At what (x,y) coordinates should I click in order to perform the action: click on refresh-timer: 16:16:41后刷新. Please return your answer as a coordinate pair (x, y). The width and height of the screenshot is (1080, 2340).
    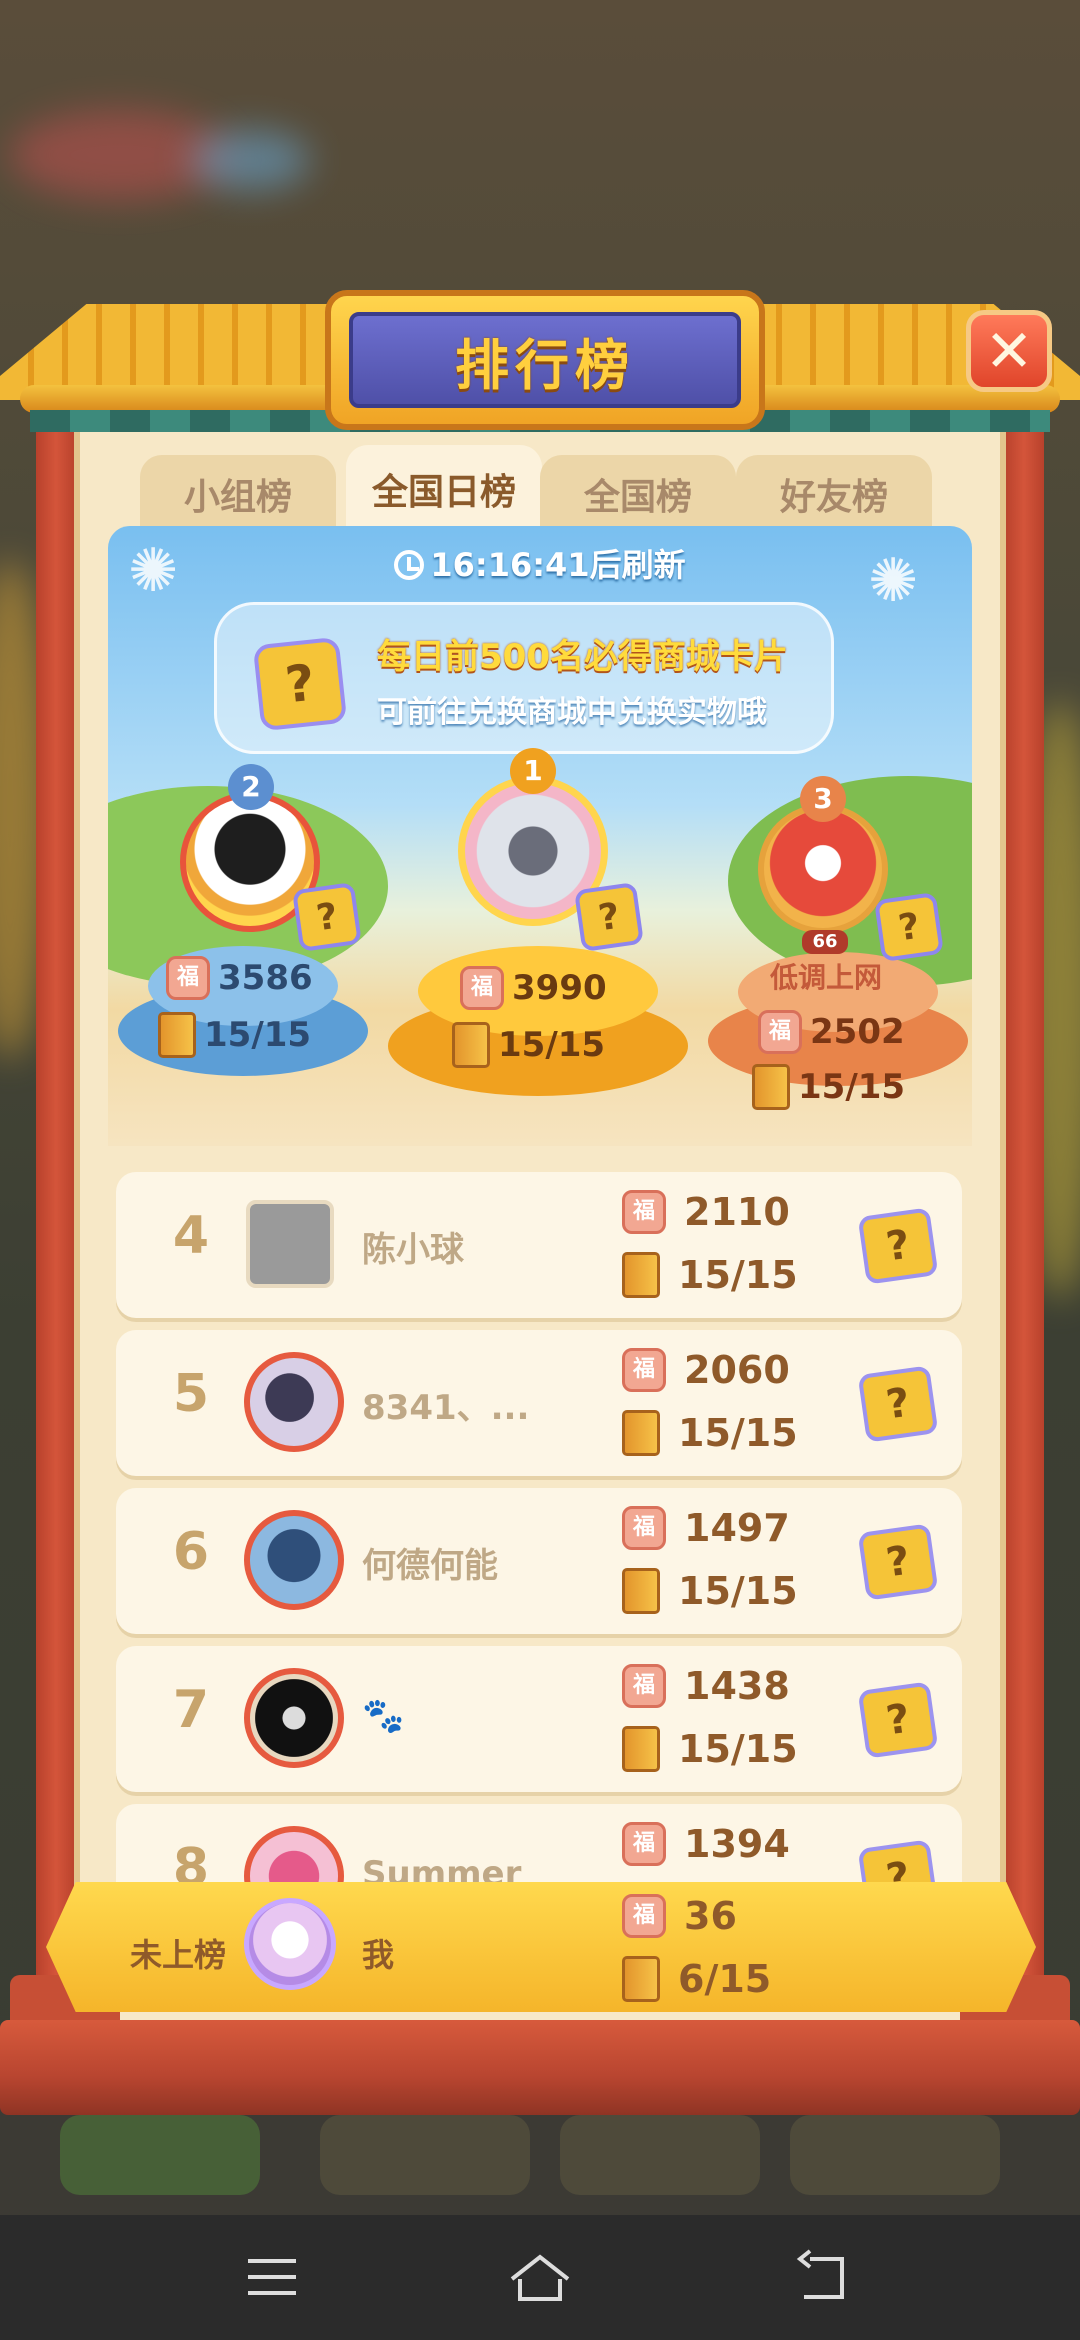
    Looking at the image, I should click on (540, 563).